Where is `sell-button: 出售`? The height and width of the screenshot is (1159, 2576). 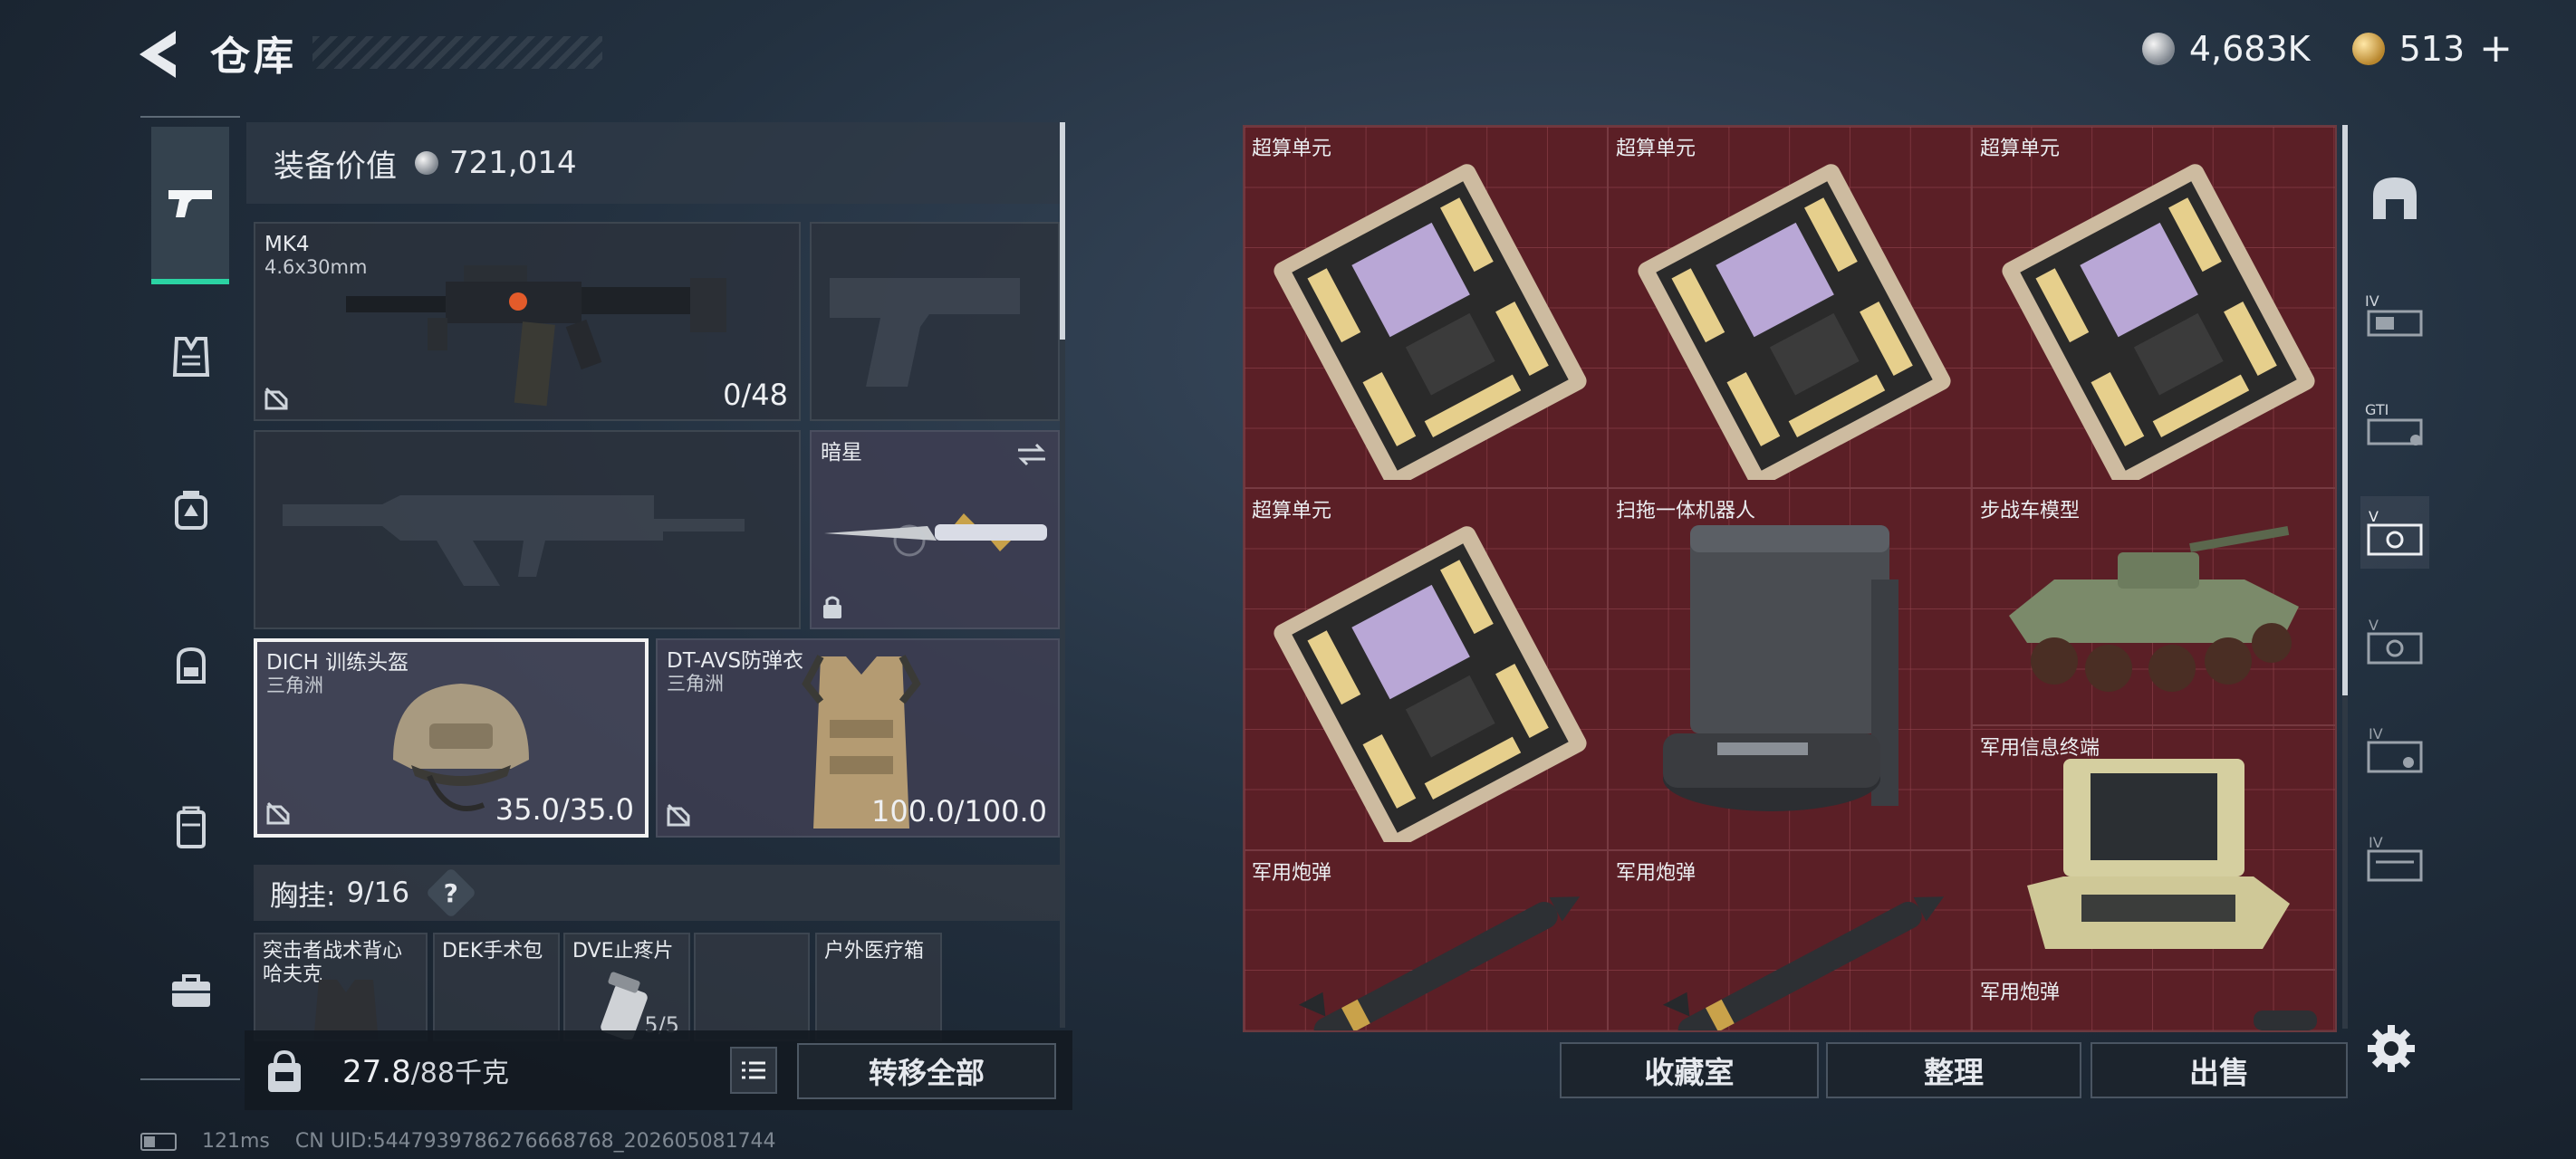 sell-button: 出售 is located at coordinates (2219, 1070).